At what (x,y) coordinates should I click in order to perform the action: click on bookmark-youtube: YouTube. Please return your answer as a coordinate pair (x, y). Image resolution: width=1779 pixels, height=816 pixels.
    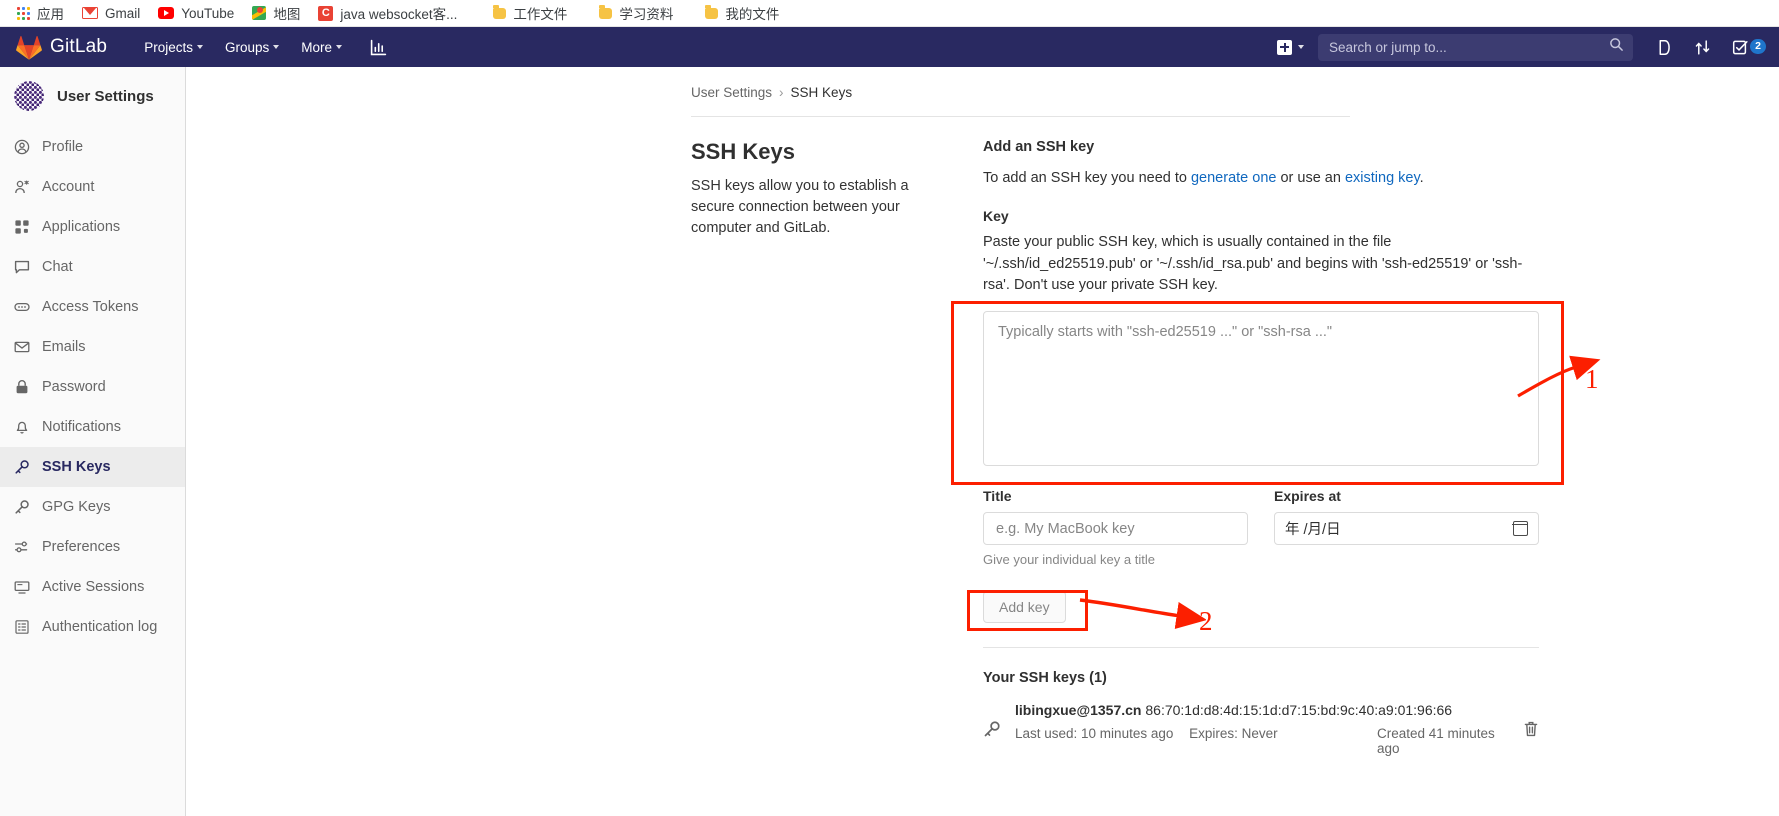
    Looking at the image, I should click on (196, 13).